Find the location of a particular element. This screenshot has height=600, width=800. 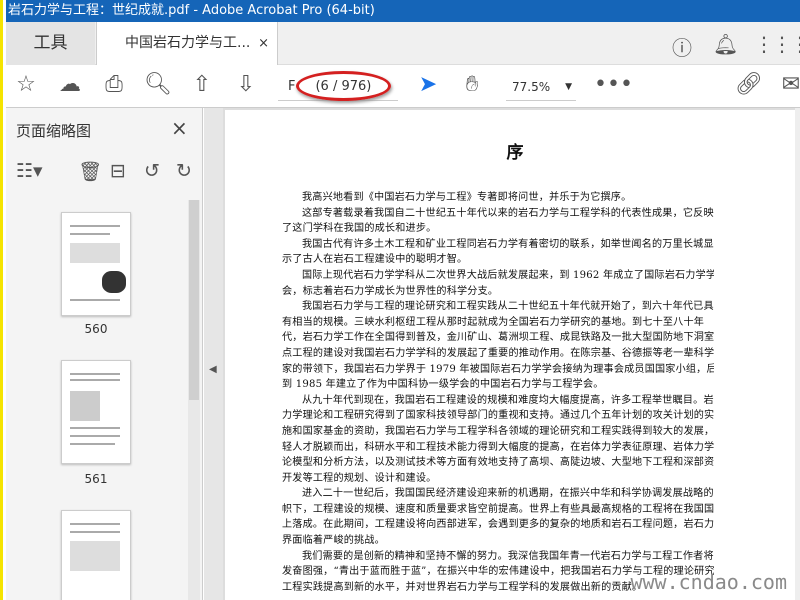

text-line: 我高兴地看到《中国岩石力学与工程》专著即将问世，并乐于为它撰序。 is located at coordinates (467, 197).